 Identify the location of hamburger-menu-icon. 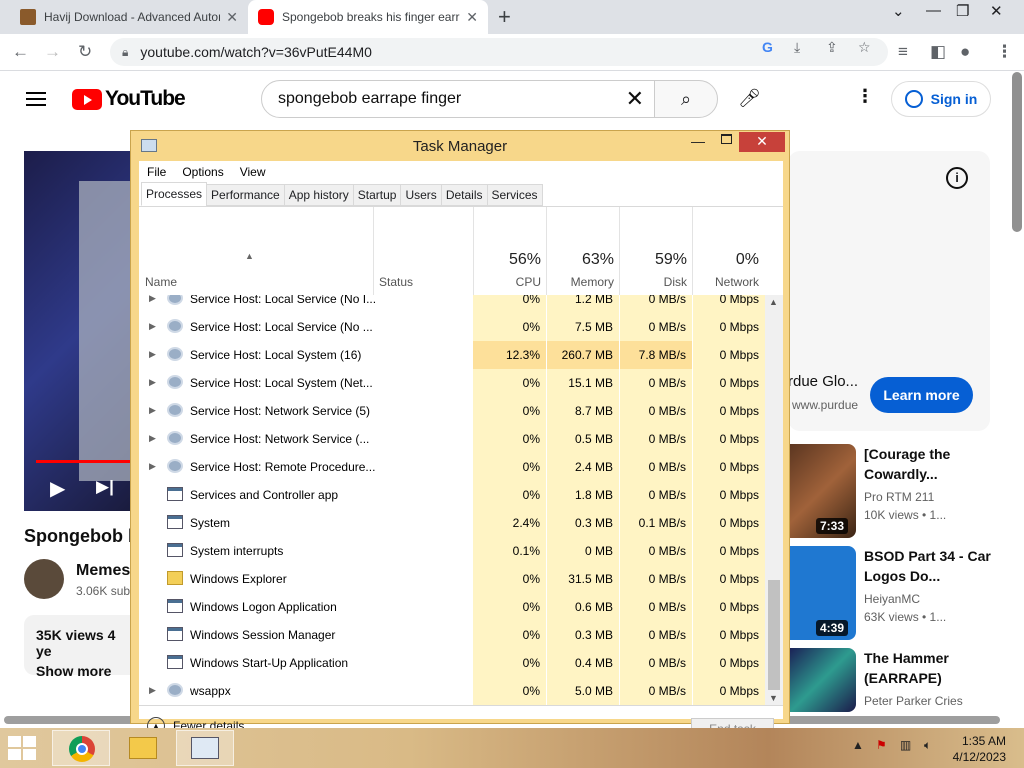
(36, 99).